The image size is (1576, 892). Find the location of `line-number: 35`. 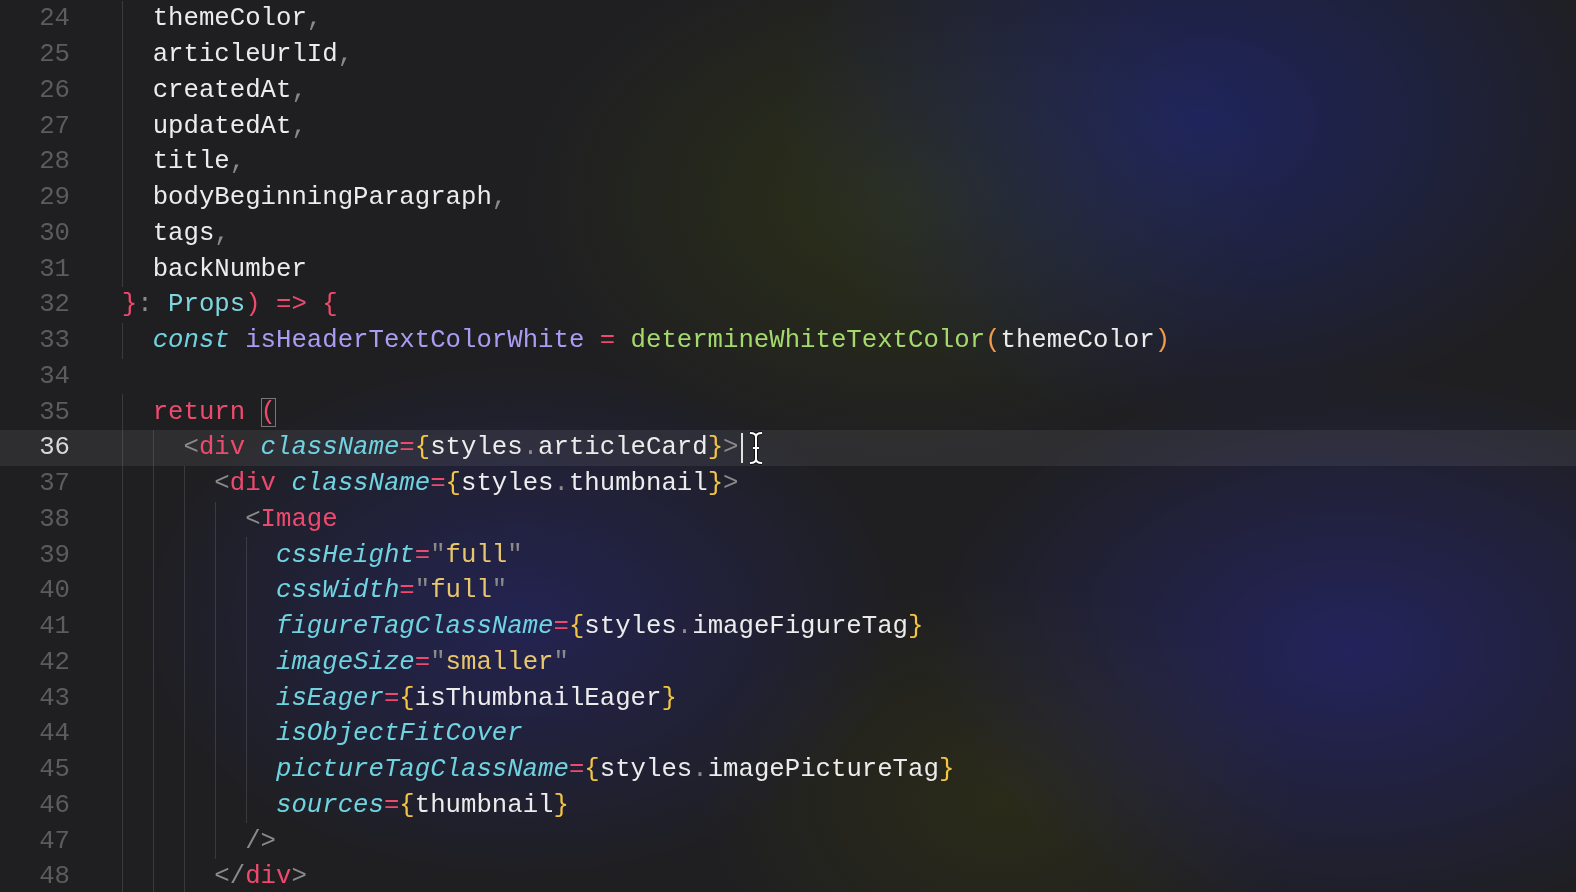

line-number: 35 is located at coordinates (54, 412).